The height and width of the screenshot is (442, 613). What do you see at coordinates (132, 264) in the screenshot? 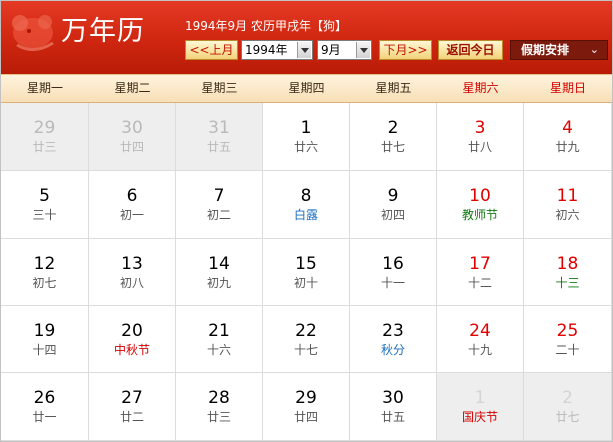
I see `day-number: 13` at bounding box center [132, 264].